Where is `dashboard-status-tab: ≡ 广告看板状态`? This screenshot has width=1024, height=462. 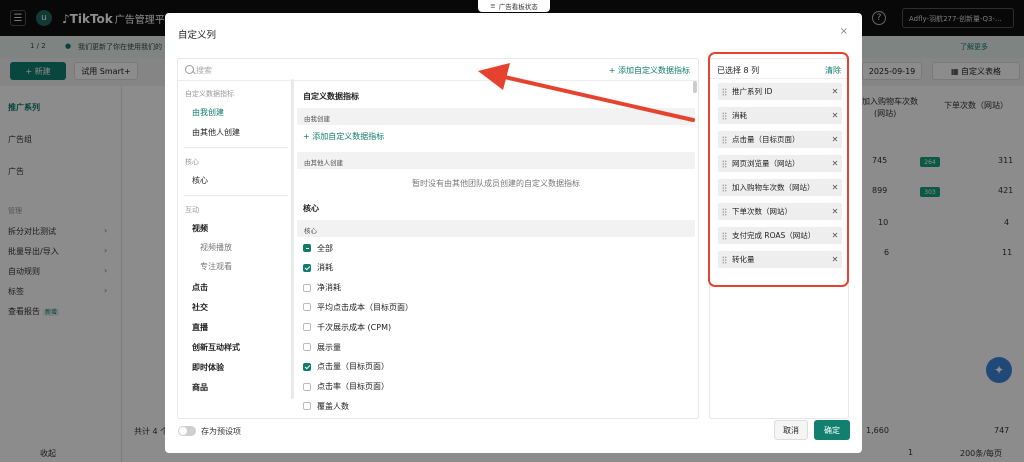
dashboard-status-tab: ≡ 广告看板状态 is located at coordinates (514, 6).